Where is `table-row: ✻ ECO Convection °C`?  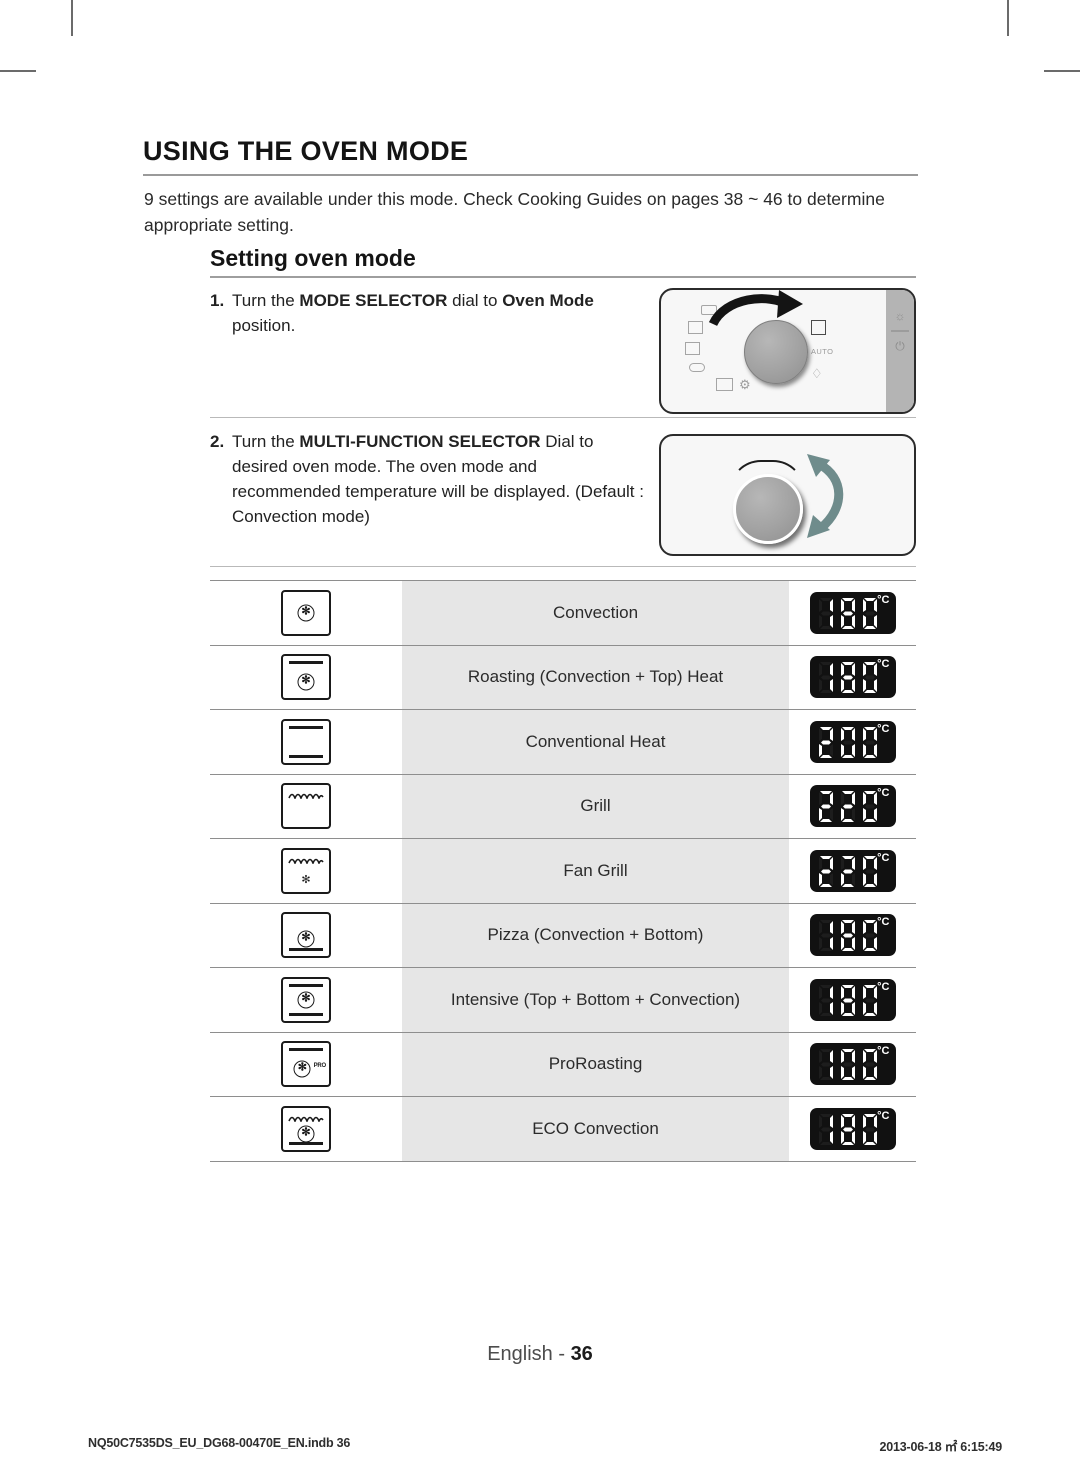
table-row: ✻ ECO Convection °C is located at coordinates (563, 1129).